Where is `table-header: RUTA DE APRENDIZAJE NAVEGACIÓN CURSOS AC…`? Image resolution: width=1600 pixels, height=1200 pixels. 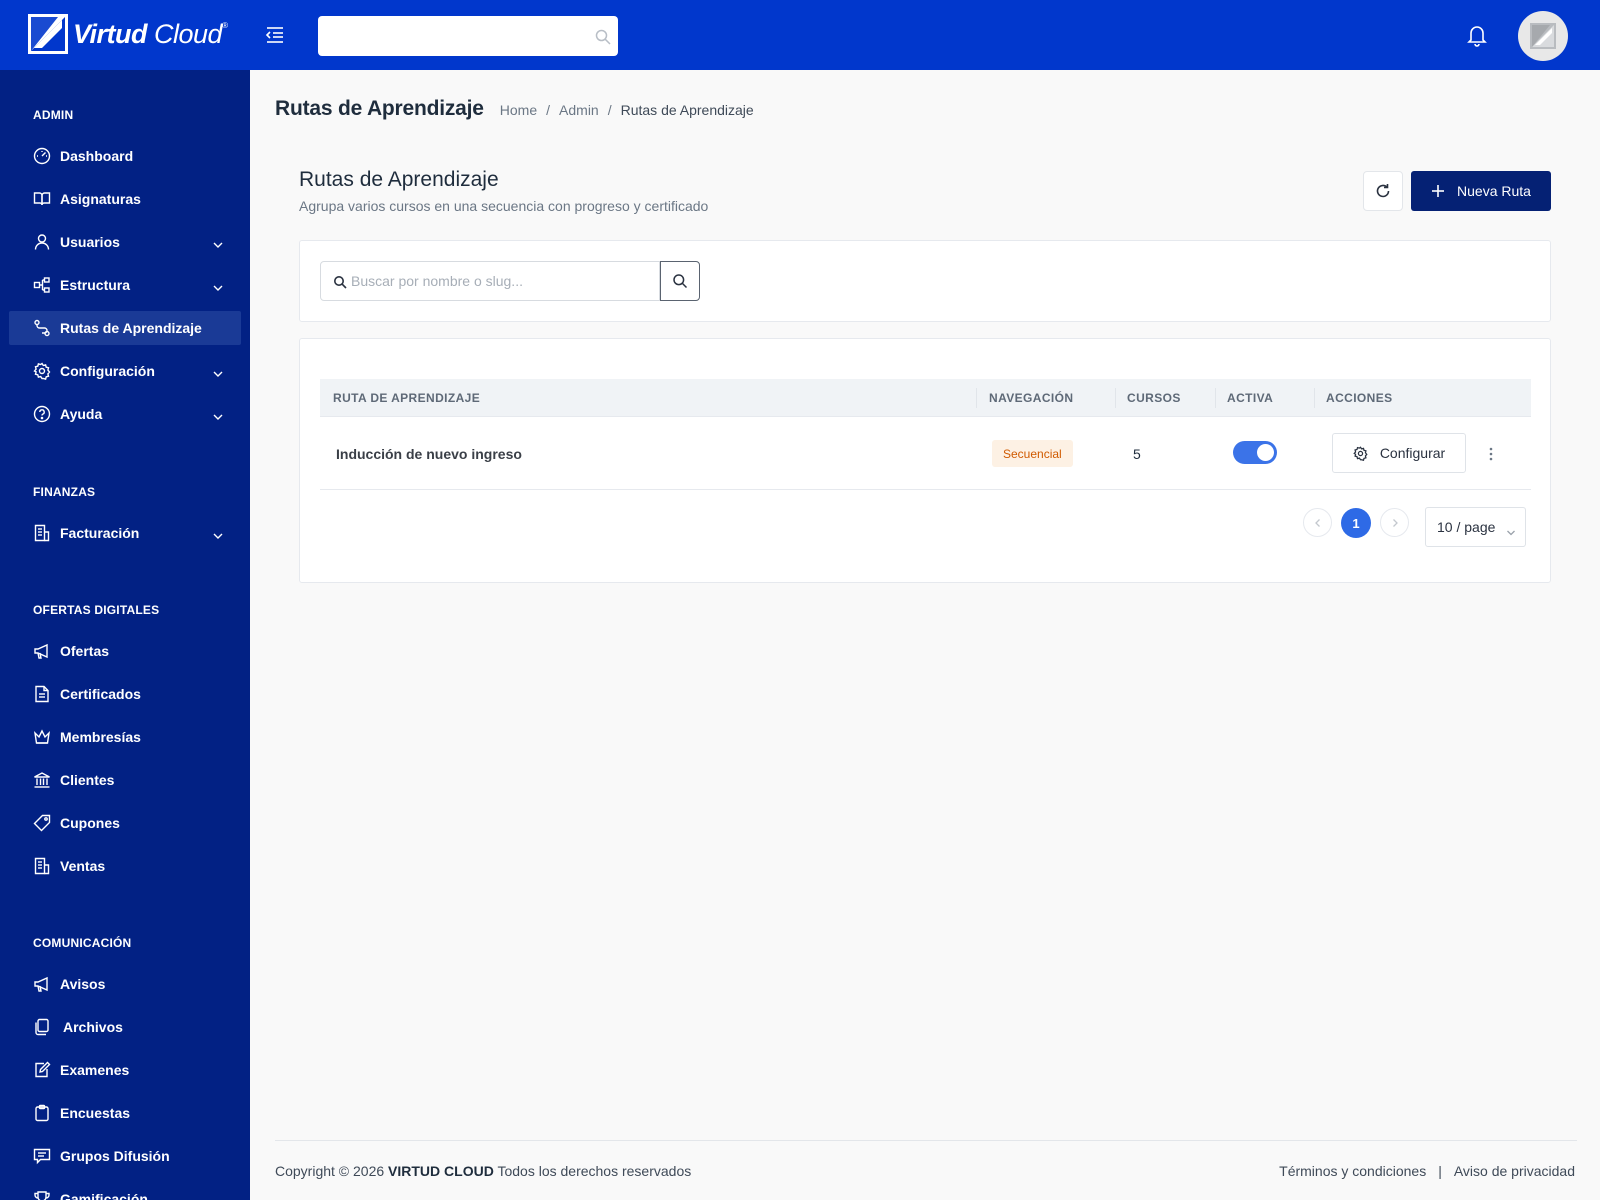 table-header: RUTA DE APRENDIZAJE NAVEGACIÓN CURSOS AC… is located at coordinates (925, 398).